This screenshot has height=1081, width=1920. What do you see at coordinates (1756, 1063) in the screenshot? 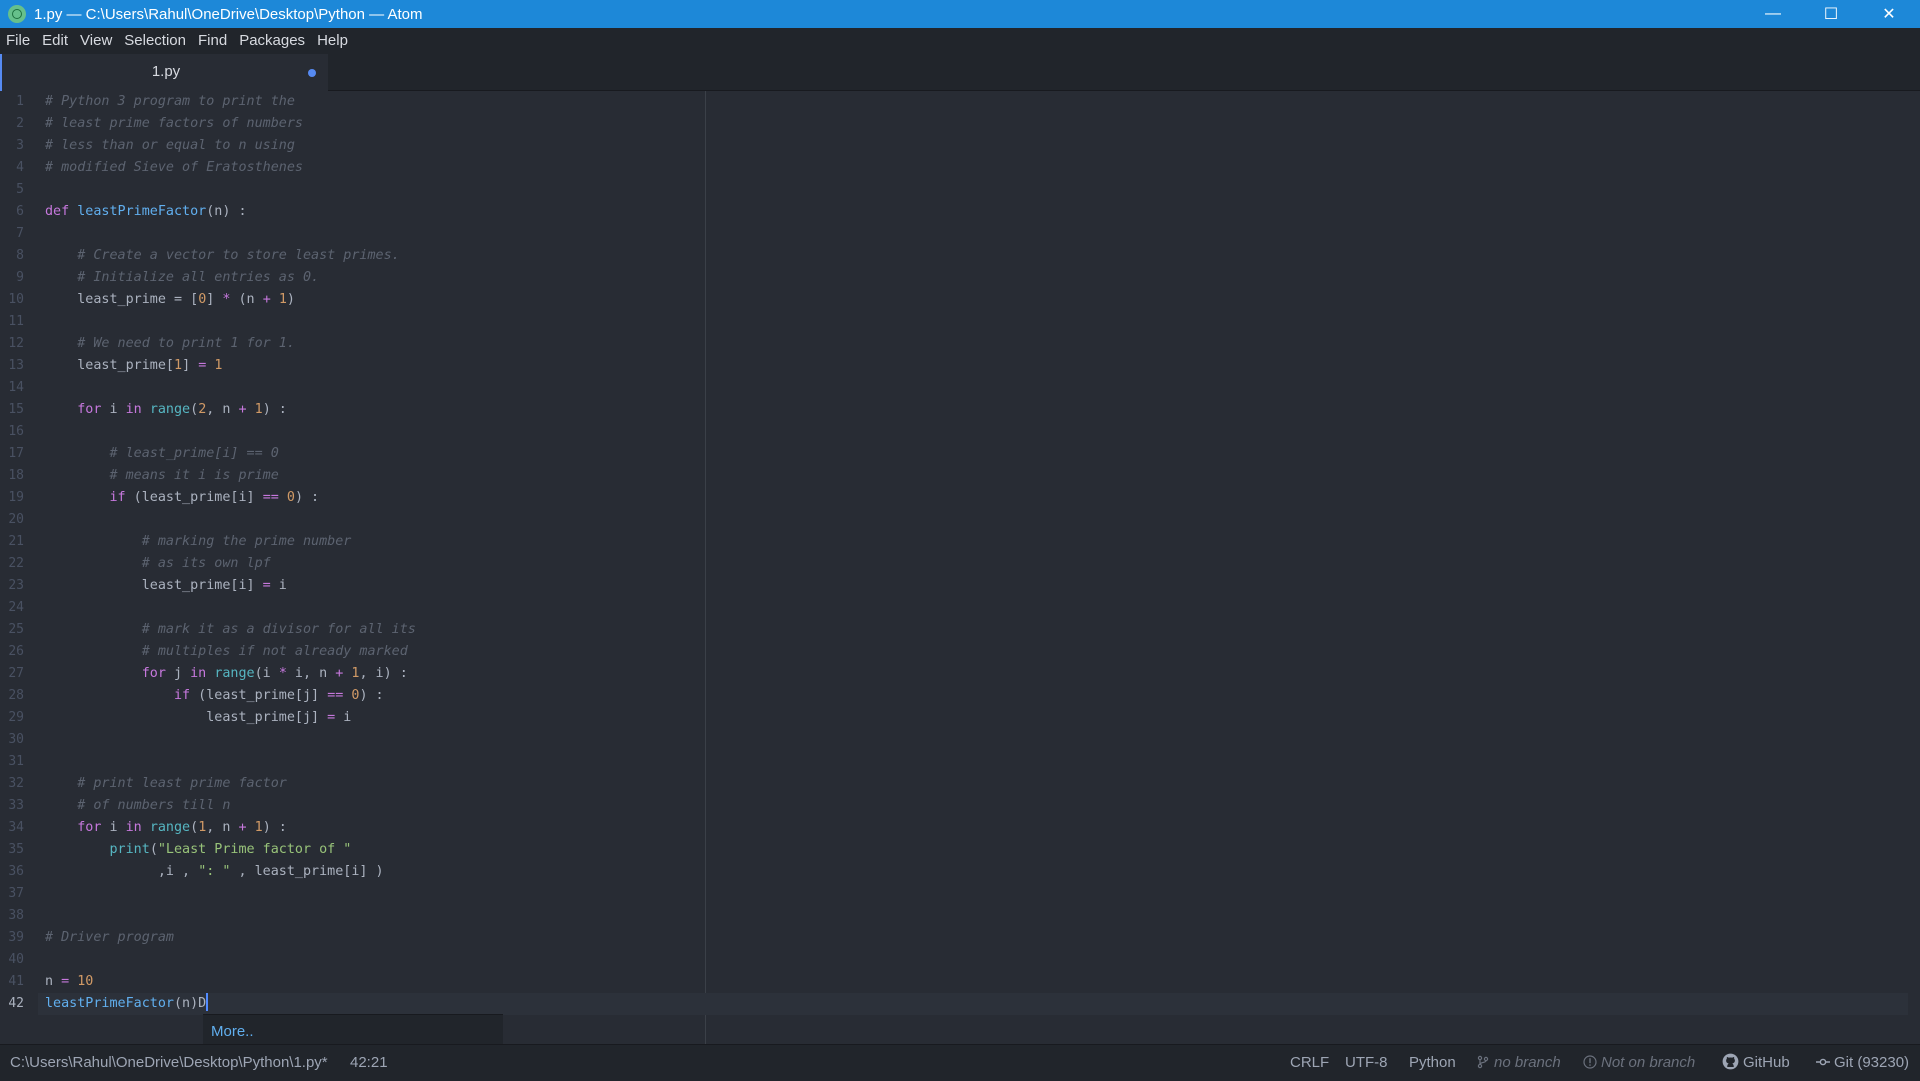
I see `status-github: GitHub` at bounding box center [1756, 1063].